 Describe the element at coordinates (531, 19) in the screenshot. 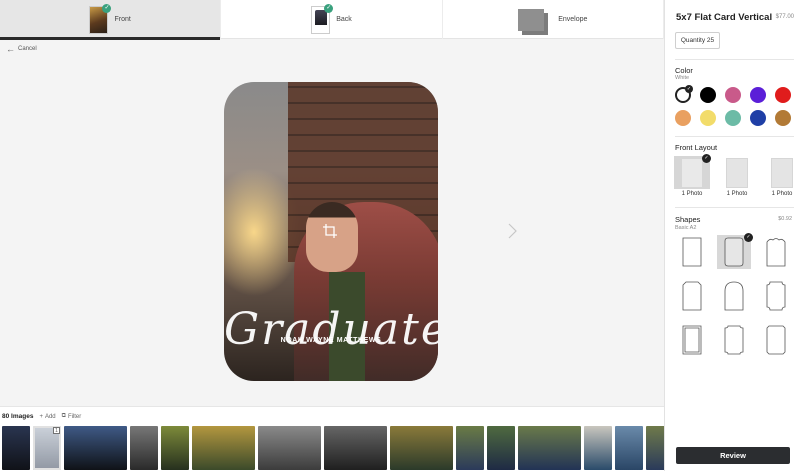

I see `envelope-thumbnail` at that location.